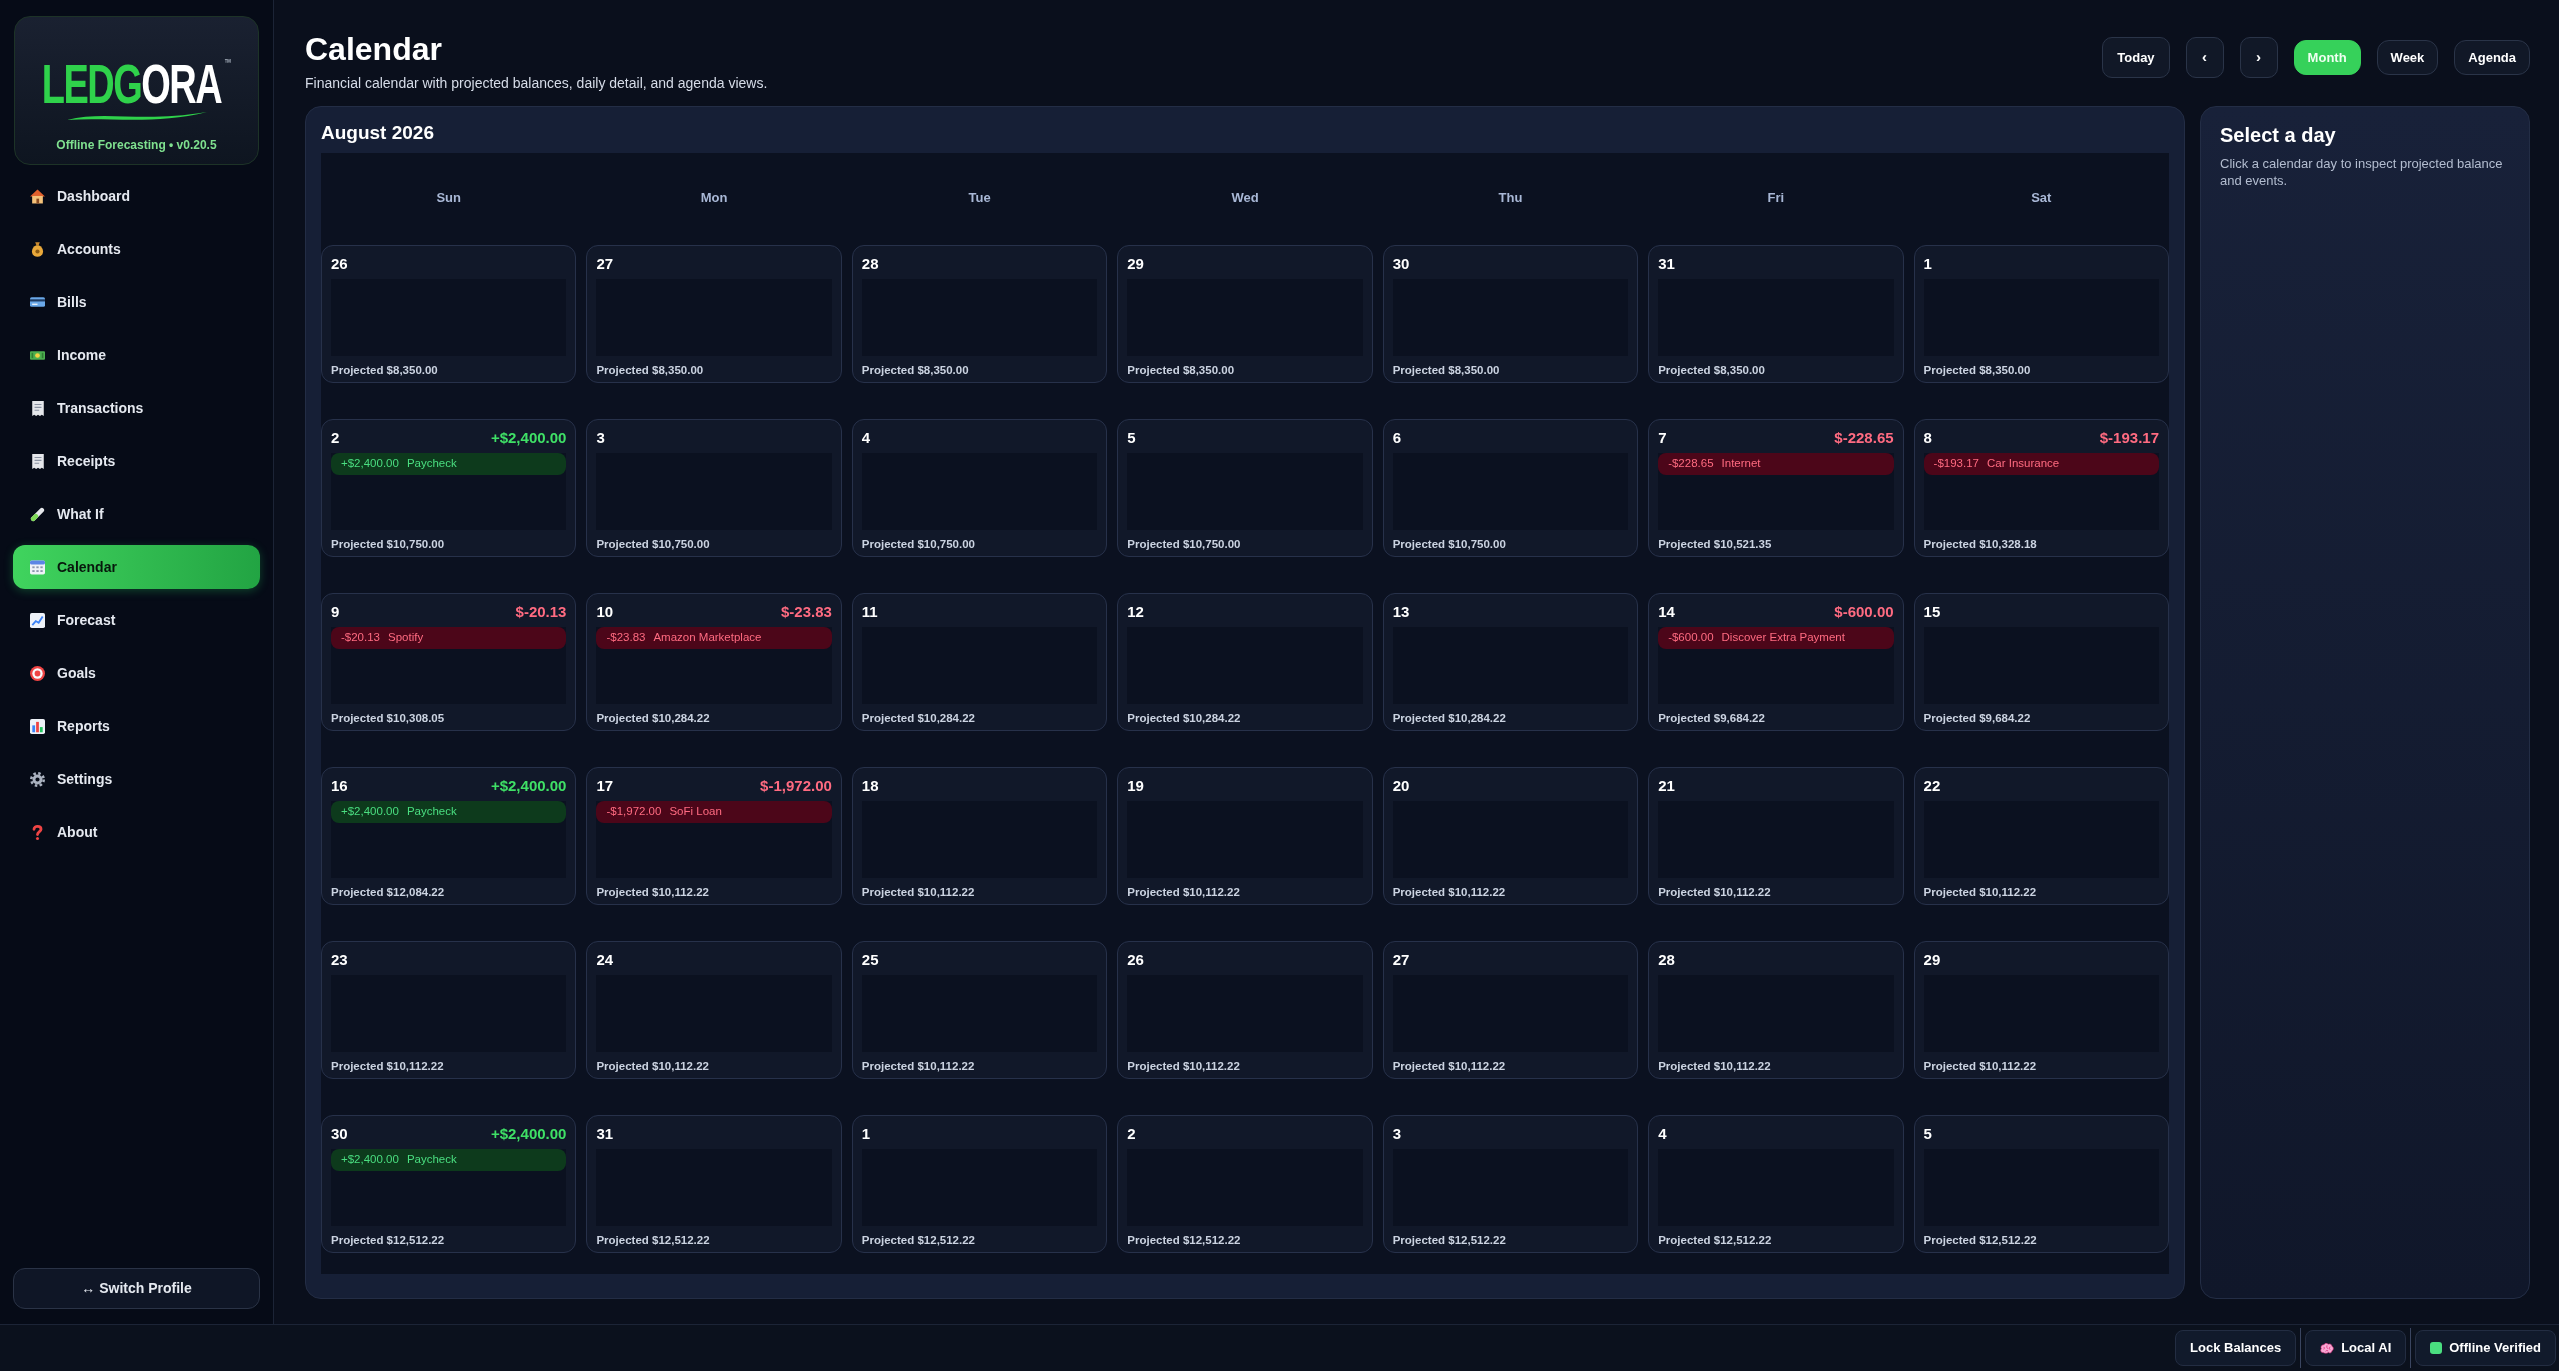 Image resolution: width=2559 pixels, height=1371 pixels. What do you see at coordinates (1776, 488) in the screenshot?
I see `day-cell: 7 $-228.65 -$228.65 Internet Projected $10,521.35` at bounding box center [1776, 488].